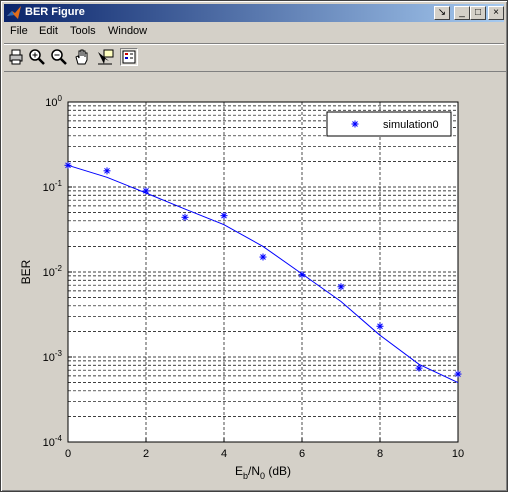  Describe the element at coordinates (254, 32) in the screenshot. I see `menu-bar: File Edit Tools Window` at that location.